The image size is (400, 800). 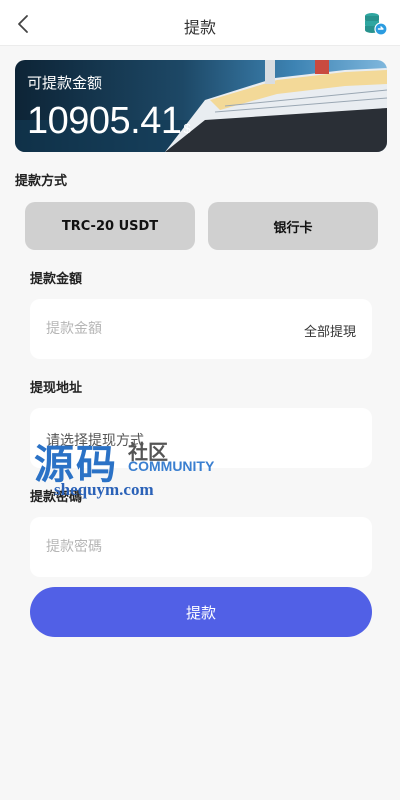 I want to click on balance-currency: $, so click(x=187, y=128).